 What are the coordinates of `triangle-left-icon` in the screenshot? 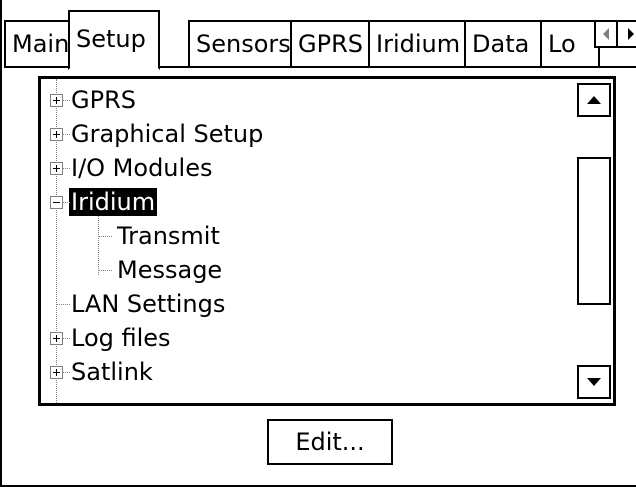 It's located at (606, 34).